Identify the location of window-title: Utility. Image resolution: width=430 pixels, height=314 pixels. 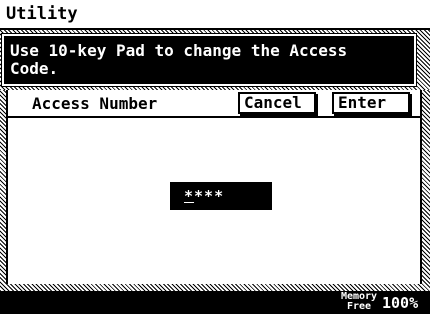
(215, 15).